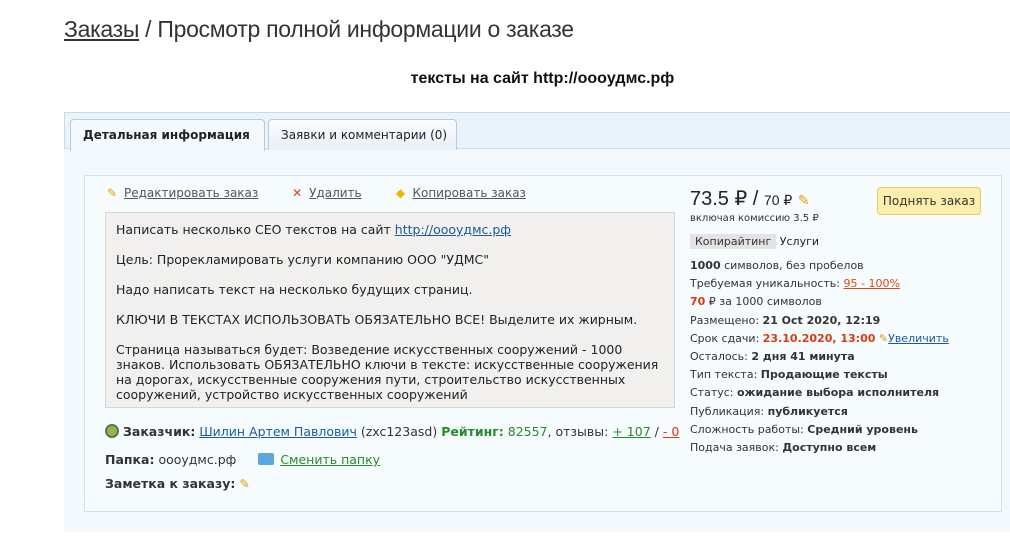 The height and width of the screenshot is (551, 1010). What do you see at coordinates (750, 198) in the screenshot?
I see `price: 73.5 ₽ / 70 ₽ ✎` at bounding box center [750, 198].